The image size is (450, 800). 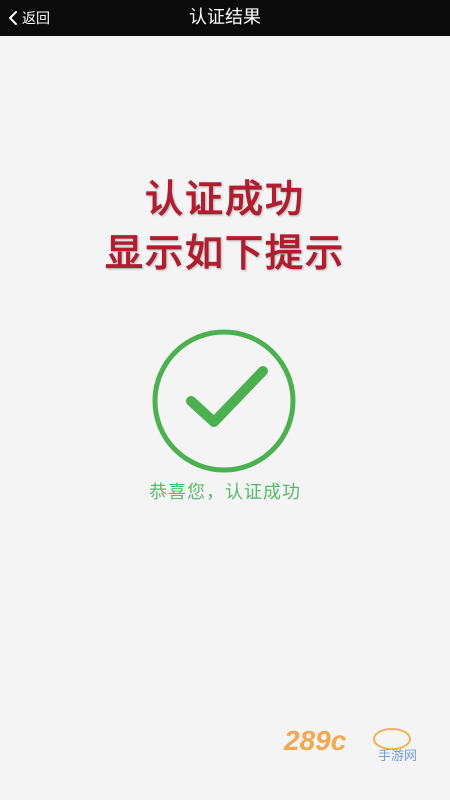 I want to click on watermark-sub-text: 手游网, so click(x=397, y=755).